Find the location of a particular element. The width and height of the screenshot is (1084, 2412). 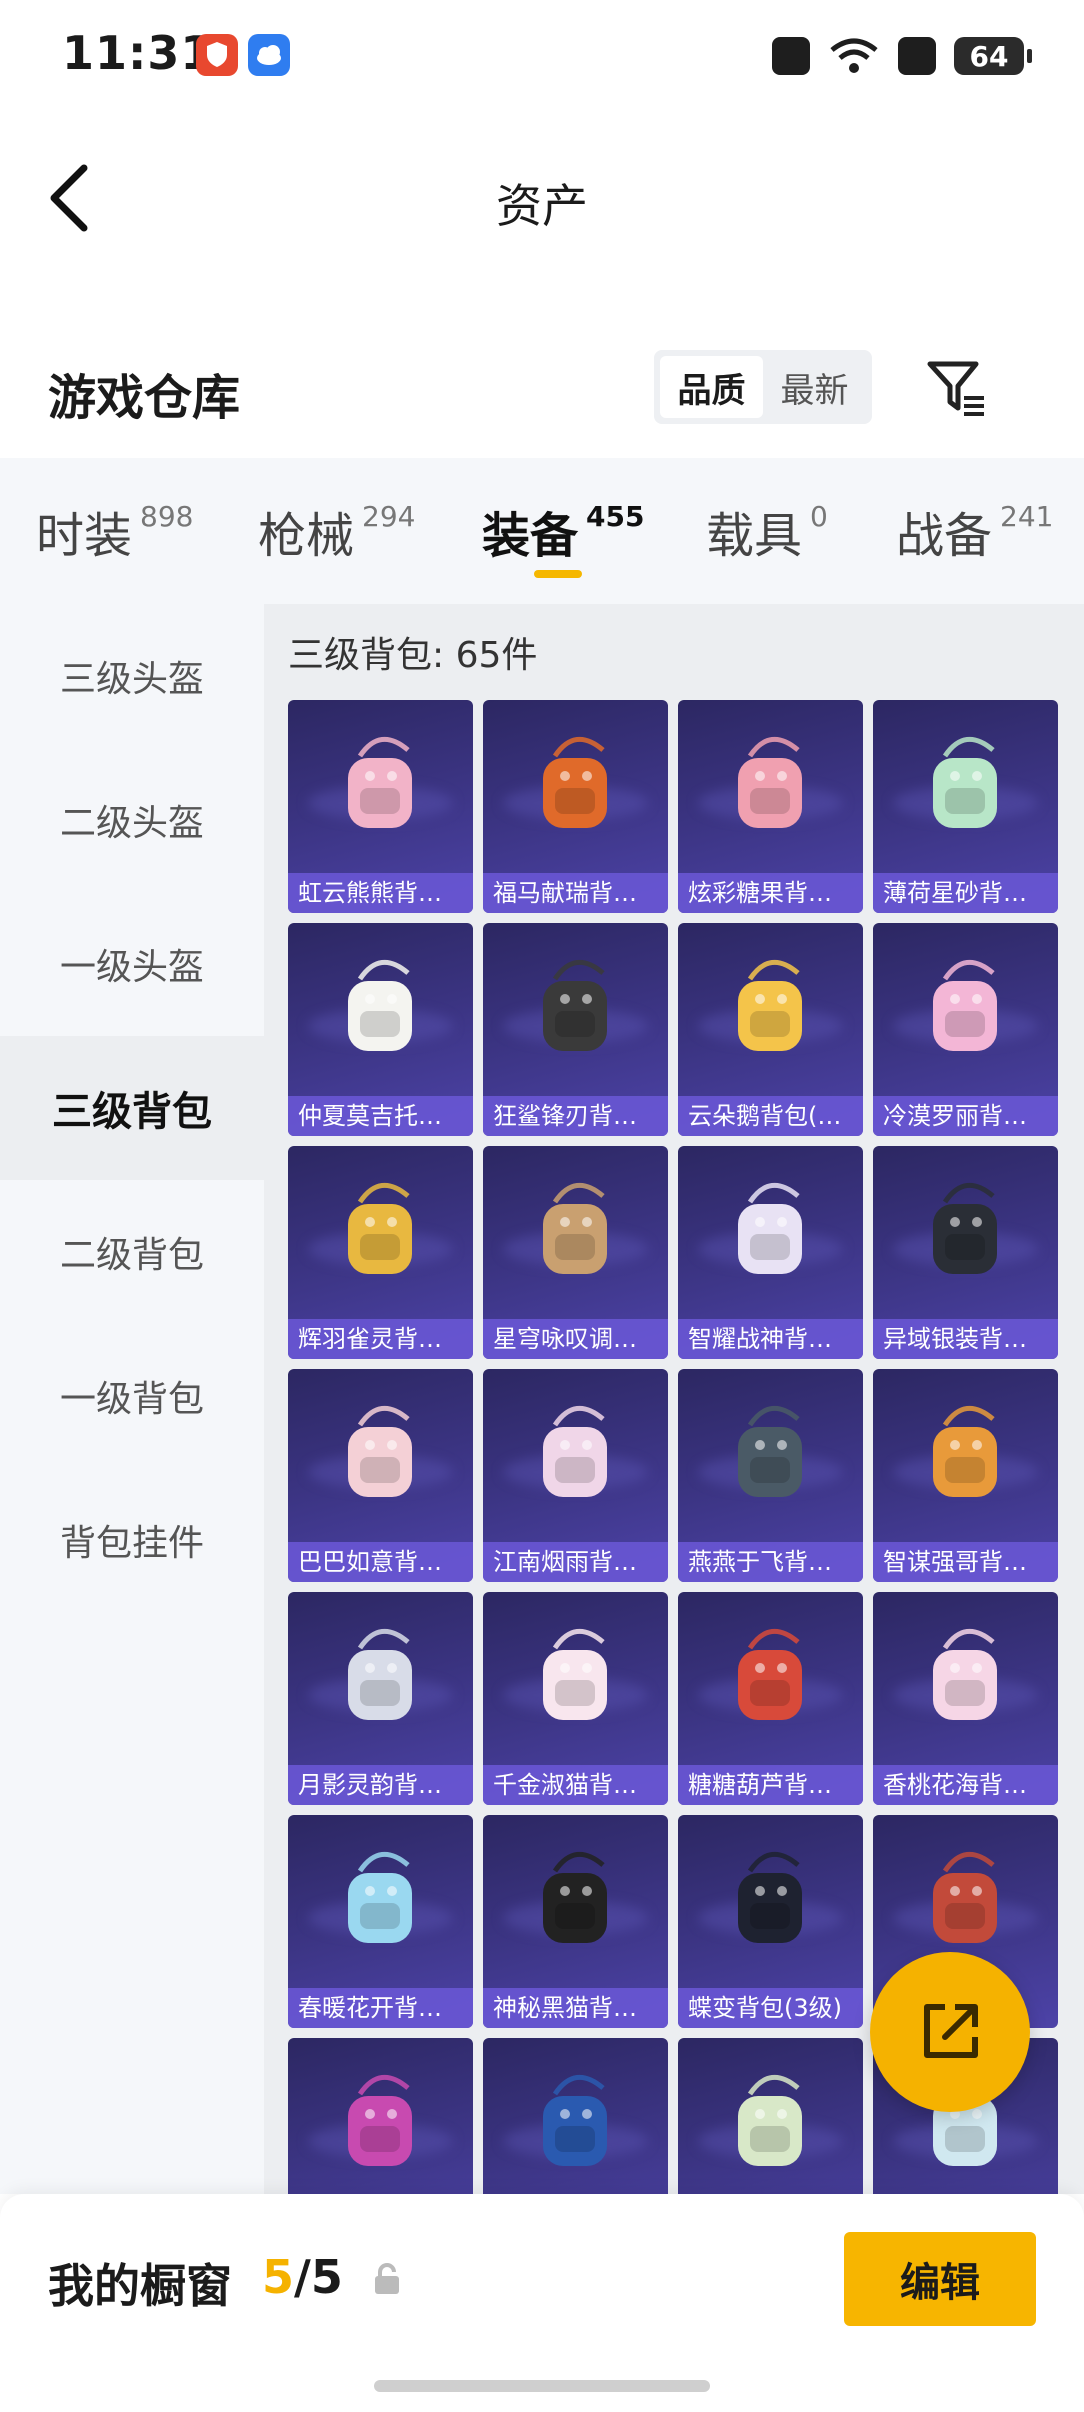

tab-vehicles: 载具 0 is located at coordinates (767, 531).